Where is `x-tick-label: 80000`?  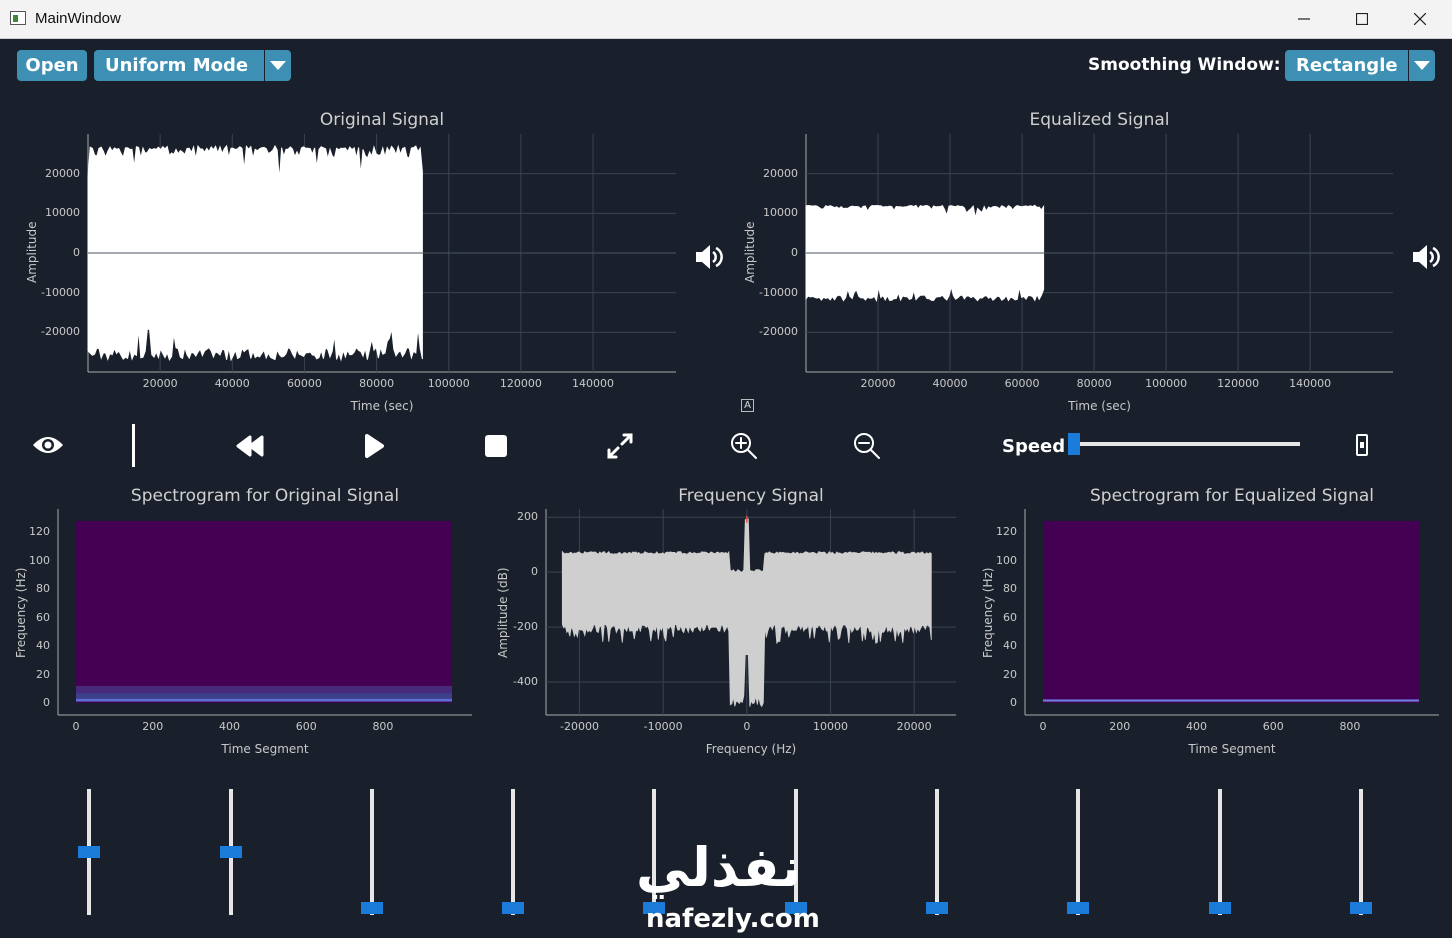
x-tick-label: 80000 is located at coordinates (1094, 383).